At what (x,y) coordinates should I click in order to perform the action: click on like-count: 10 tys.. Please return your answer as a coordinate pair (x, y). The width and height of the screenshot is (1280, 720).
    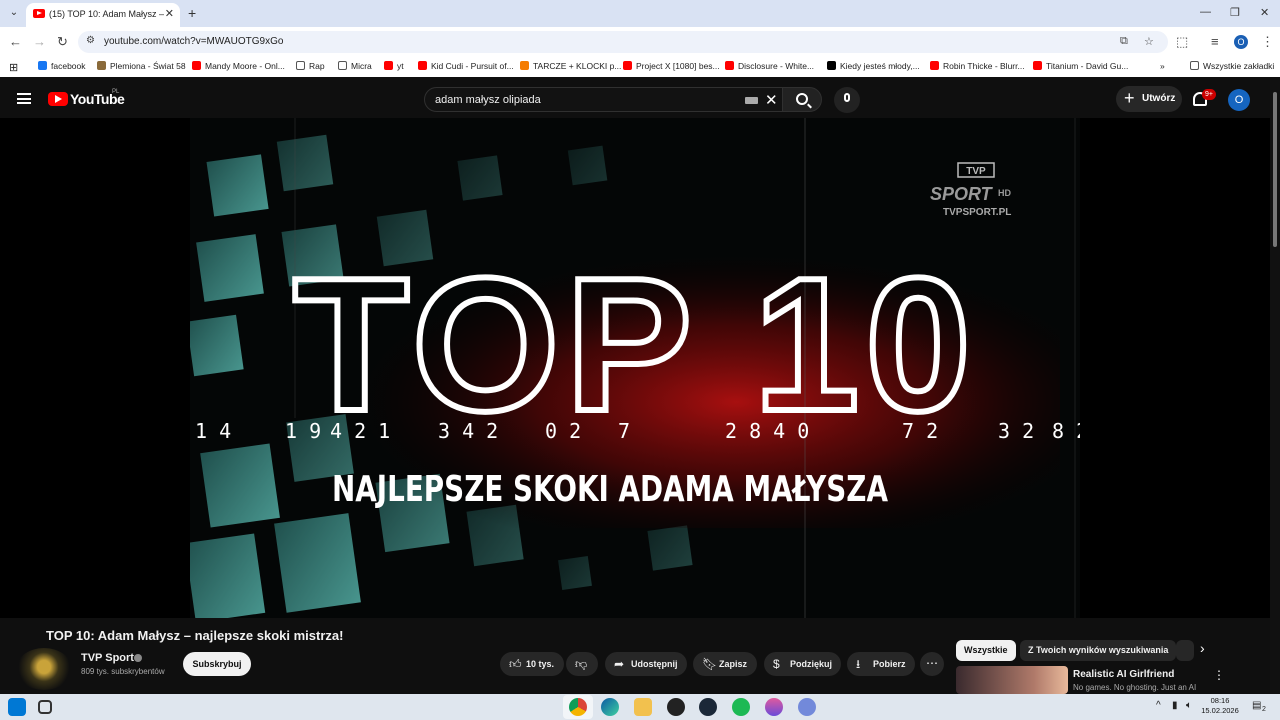
    Looking at the image, I should click on (540, 664).